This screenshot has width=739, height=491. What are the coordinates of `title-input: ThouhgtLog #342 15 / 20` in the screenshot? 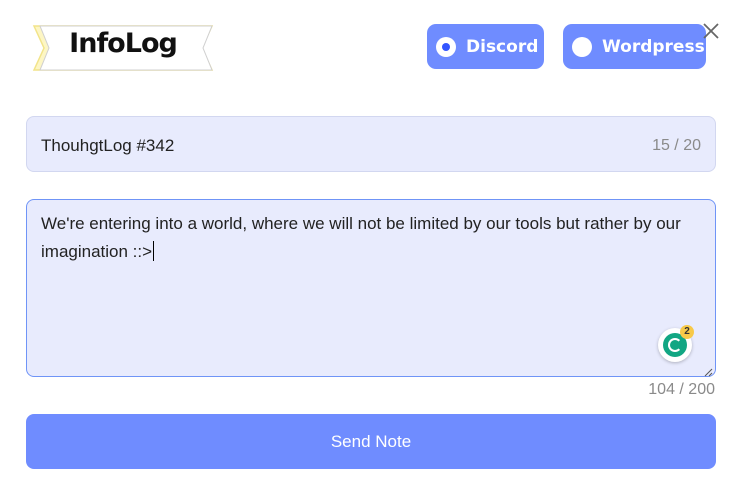 It's located at (371, 144).